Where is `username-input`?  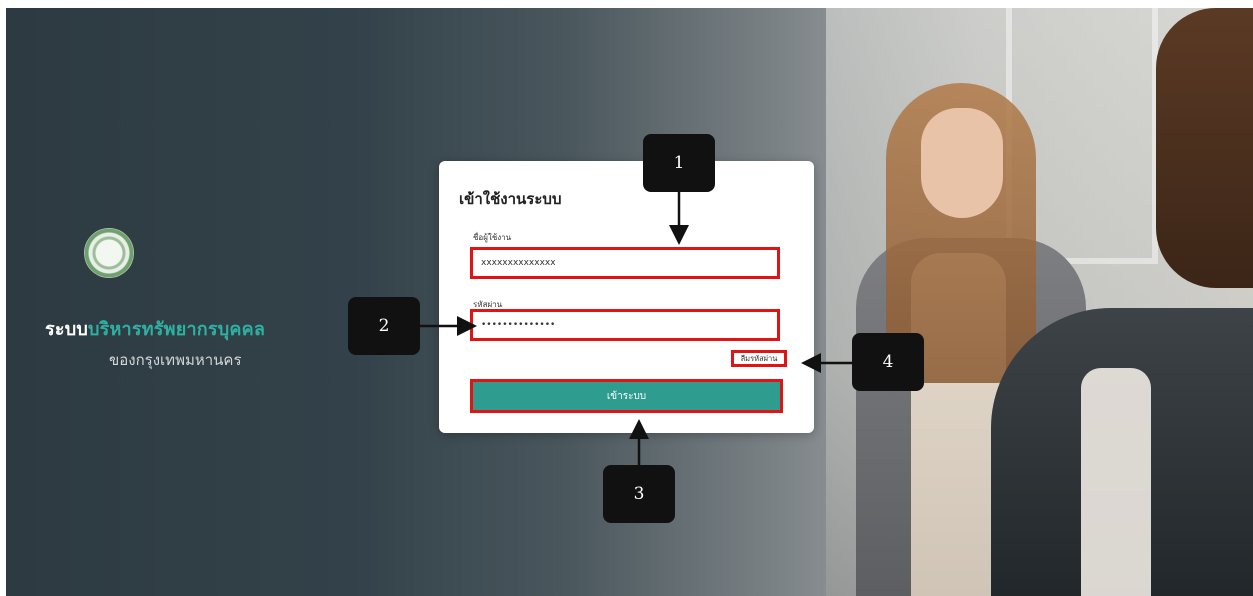
username-input is located at coordinates (625, 263).